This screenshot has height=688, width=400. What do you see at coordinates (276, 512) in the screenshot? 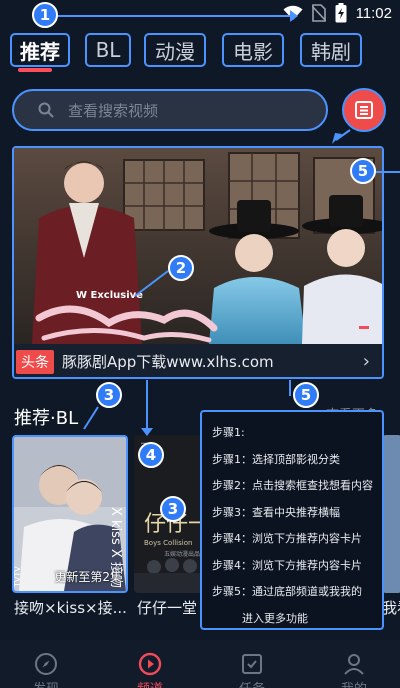
I see `step-line: 步骤3：查看中央推荐横幅` at bounding box center [276, 512].